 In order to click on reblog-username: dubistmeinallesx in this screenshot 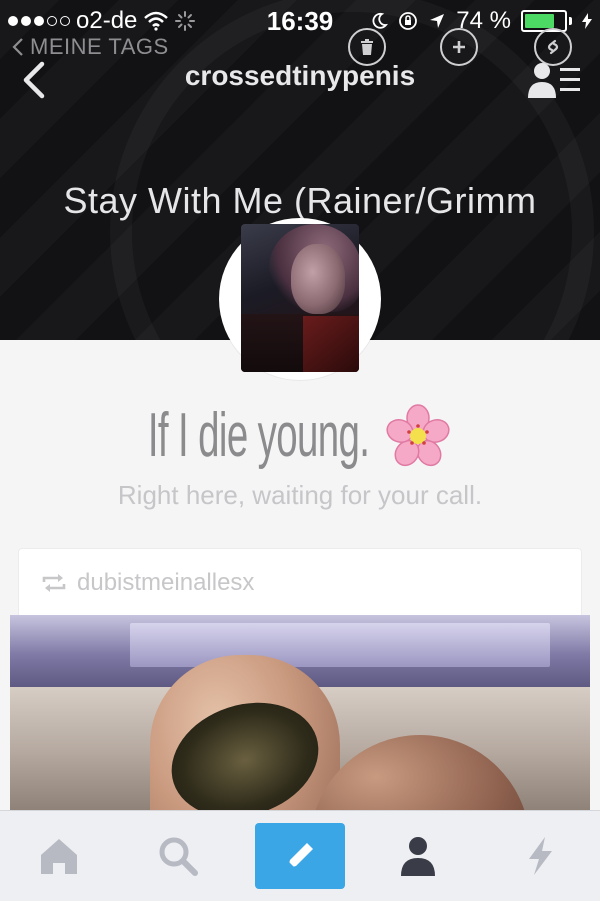, I will do `click(166, 582)`.